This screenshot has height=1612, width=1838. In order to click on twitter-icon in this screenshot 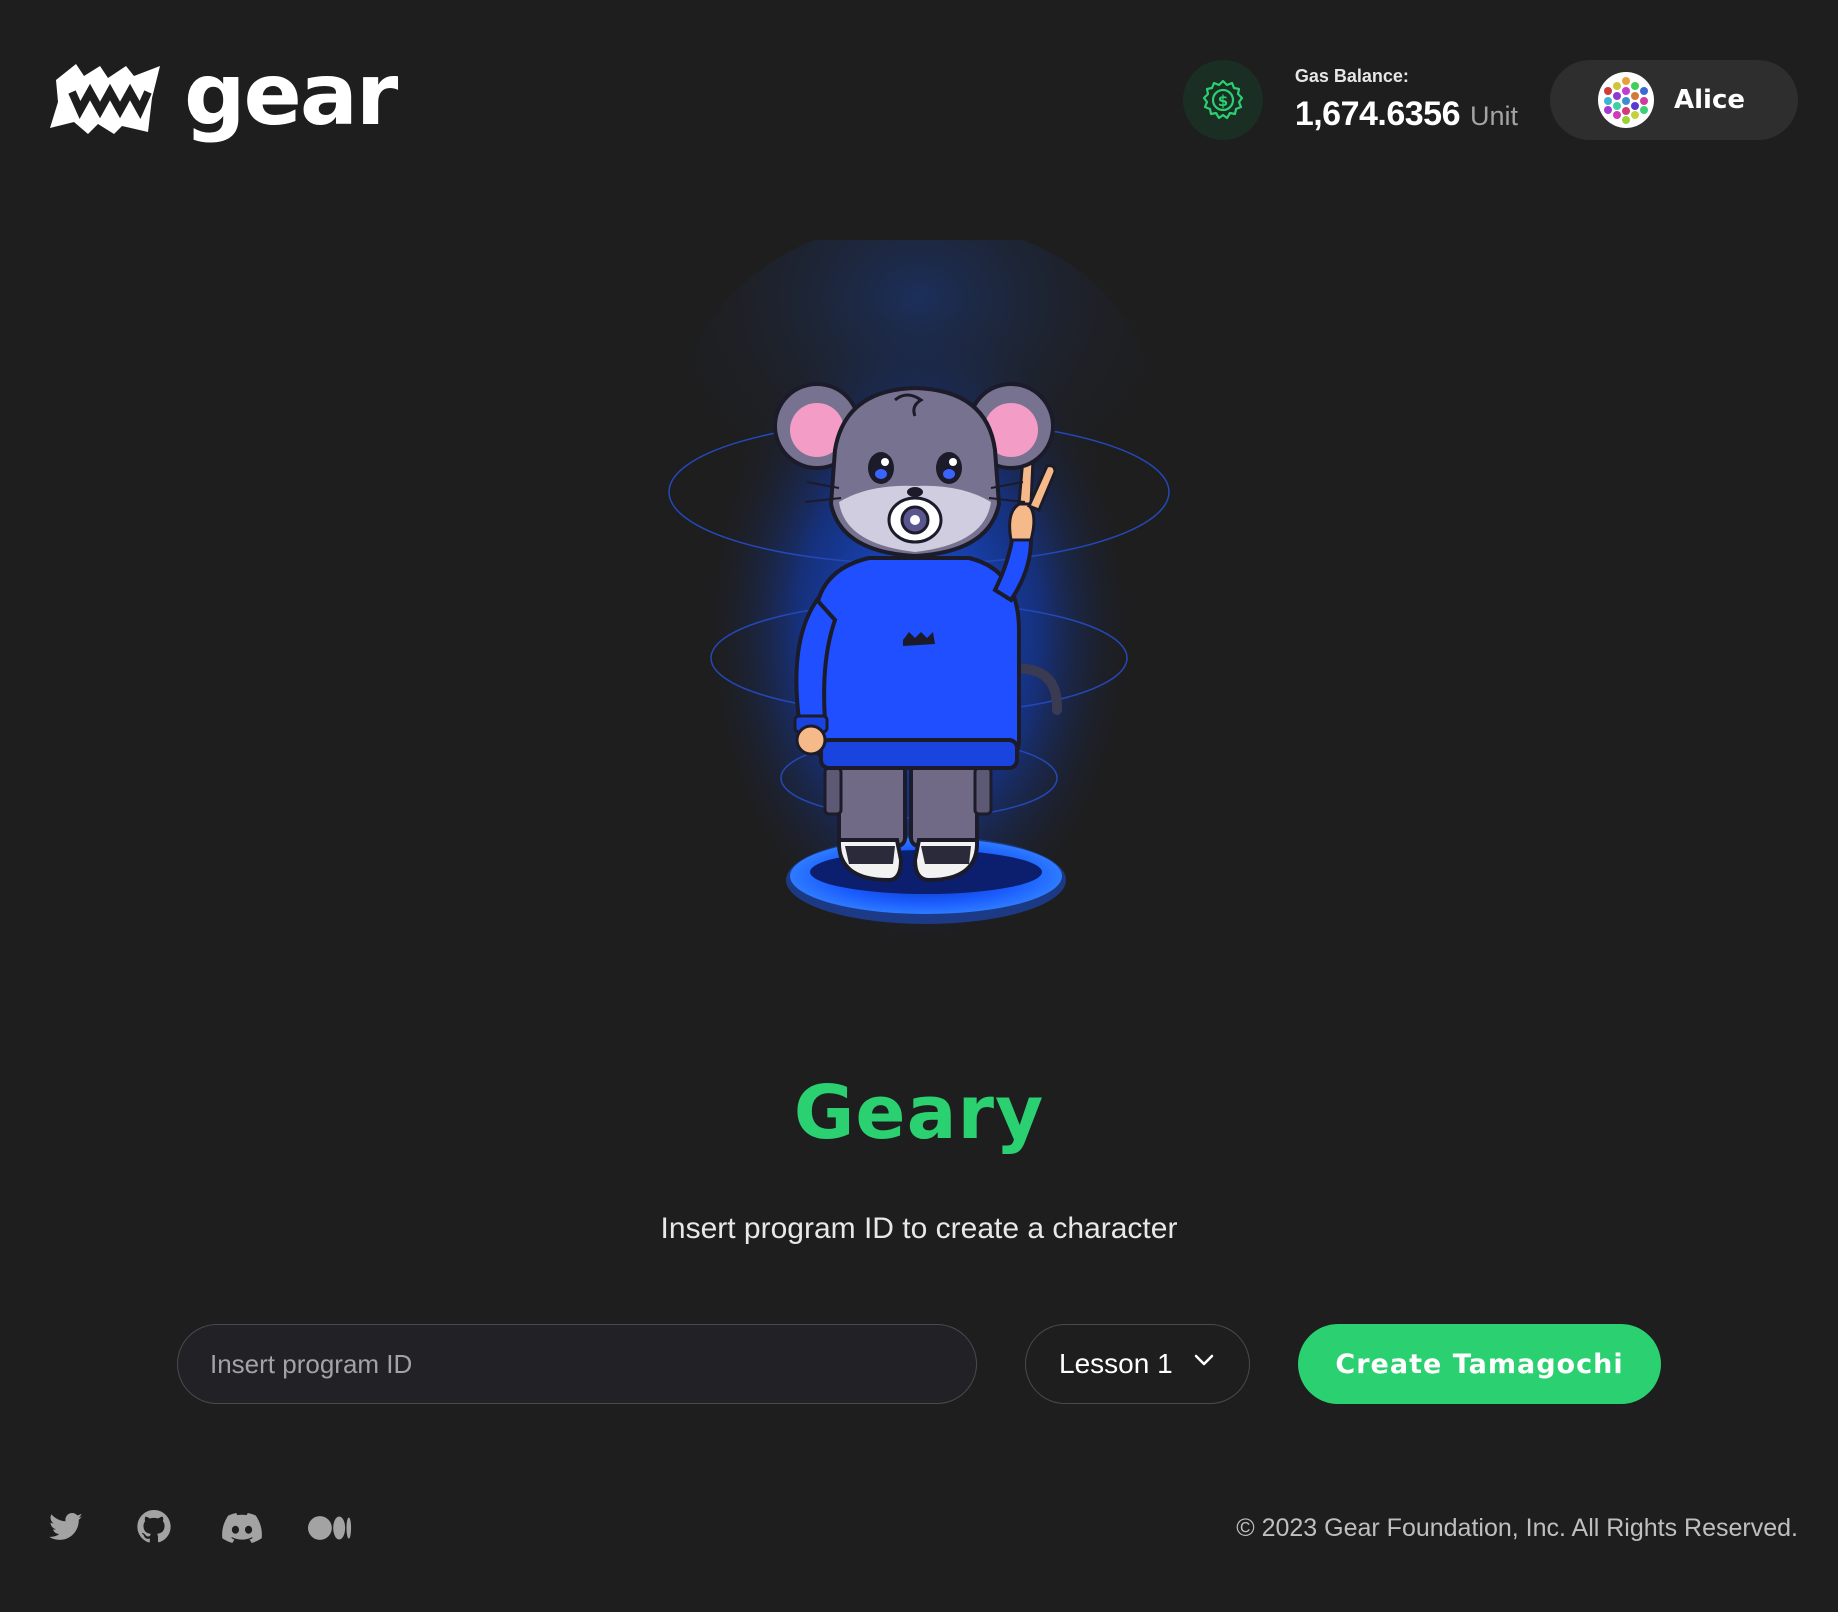, I will do `click(66, 1526)`.